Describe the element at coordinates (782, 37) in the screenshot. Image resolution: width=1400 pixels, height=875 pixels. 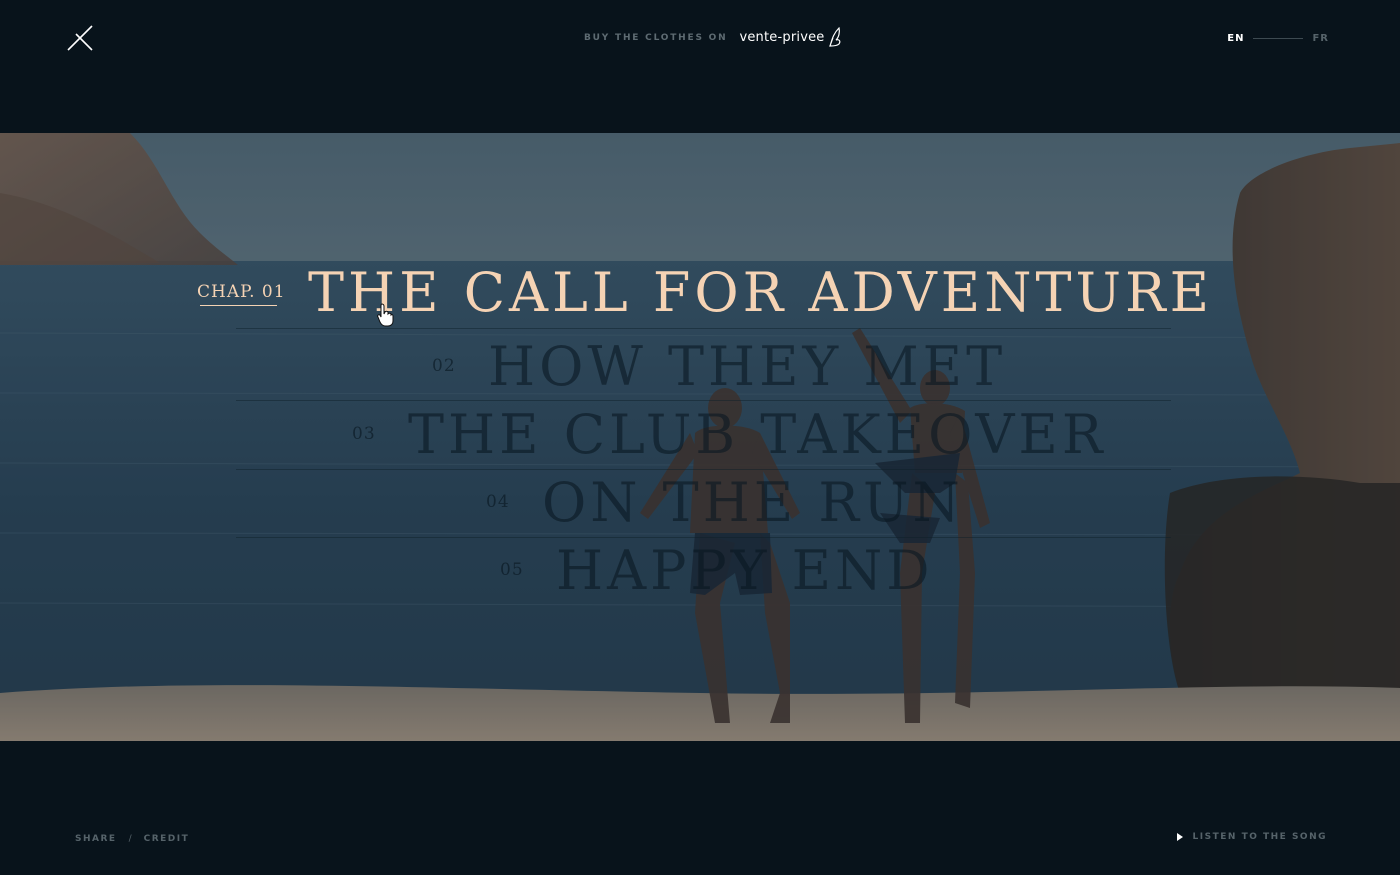
I see `brand-name: vente-privee` at that location.